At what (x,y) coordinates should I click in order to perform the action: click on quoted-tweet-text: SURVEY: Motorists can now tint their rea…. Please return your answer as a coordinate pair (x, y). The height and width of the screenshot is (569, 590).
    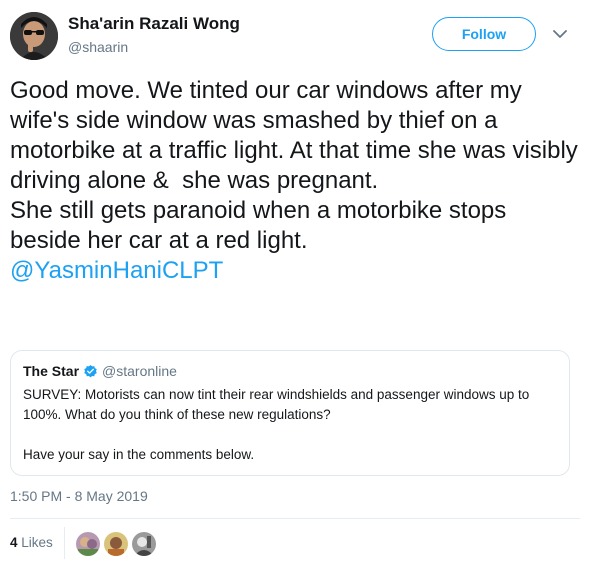
    Looking at the image, I should click on (276, 424).